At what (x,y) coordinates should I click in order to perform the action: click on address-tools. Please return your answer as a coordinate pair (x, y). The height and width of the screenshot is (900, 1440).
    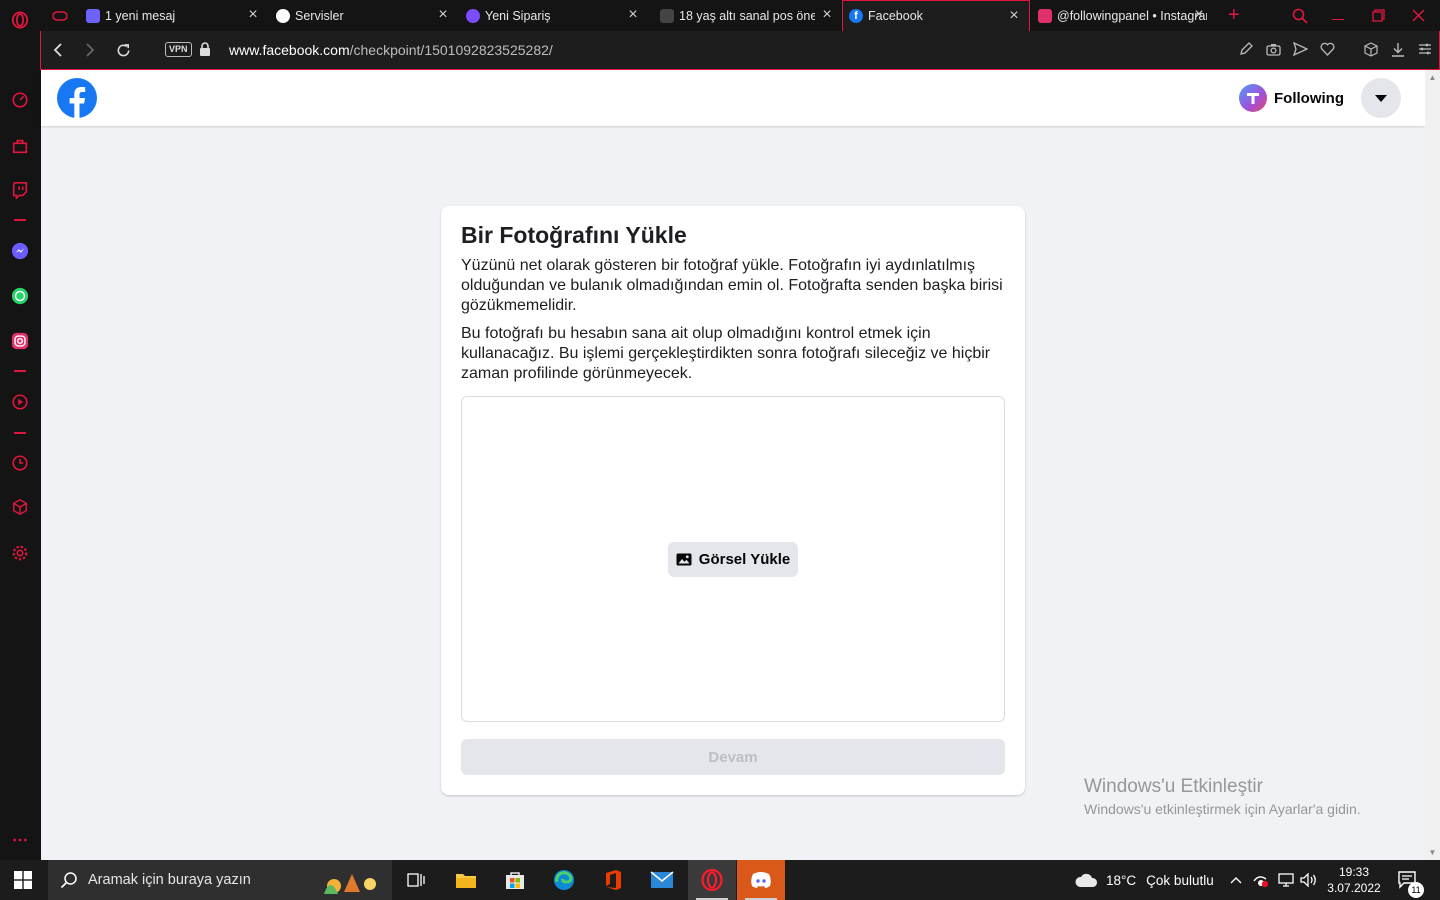
    Looking at the image, I should click on (1335, 49).